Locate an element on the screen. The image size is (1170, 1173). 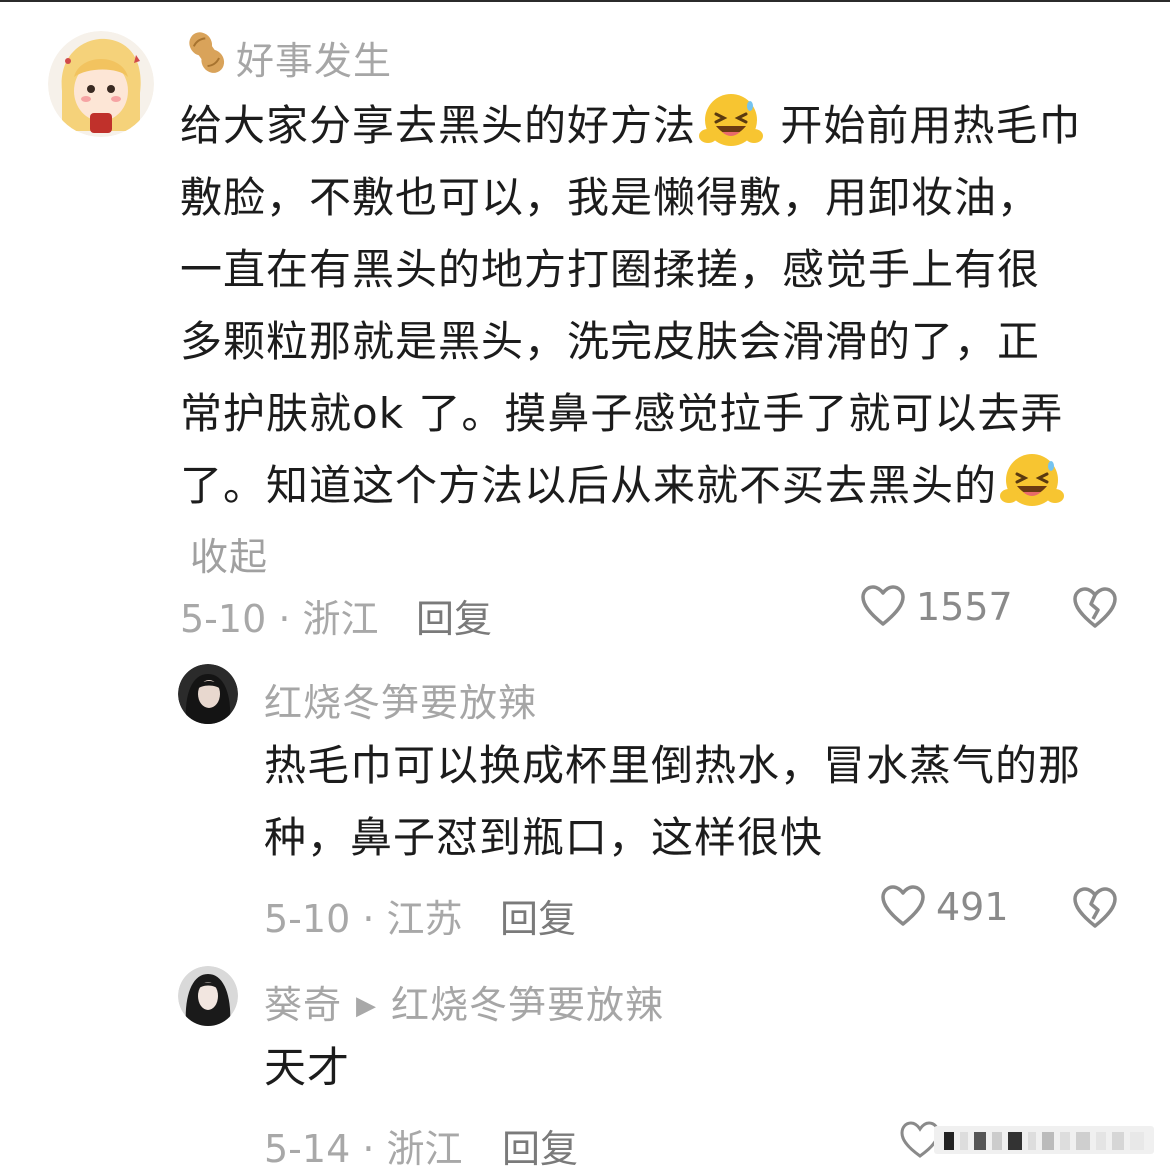
watermark is located at coordinates (1031, 1140).